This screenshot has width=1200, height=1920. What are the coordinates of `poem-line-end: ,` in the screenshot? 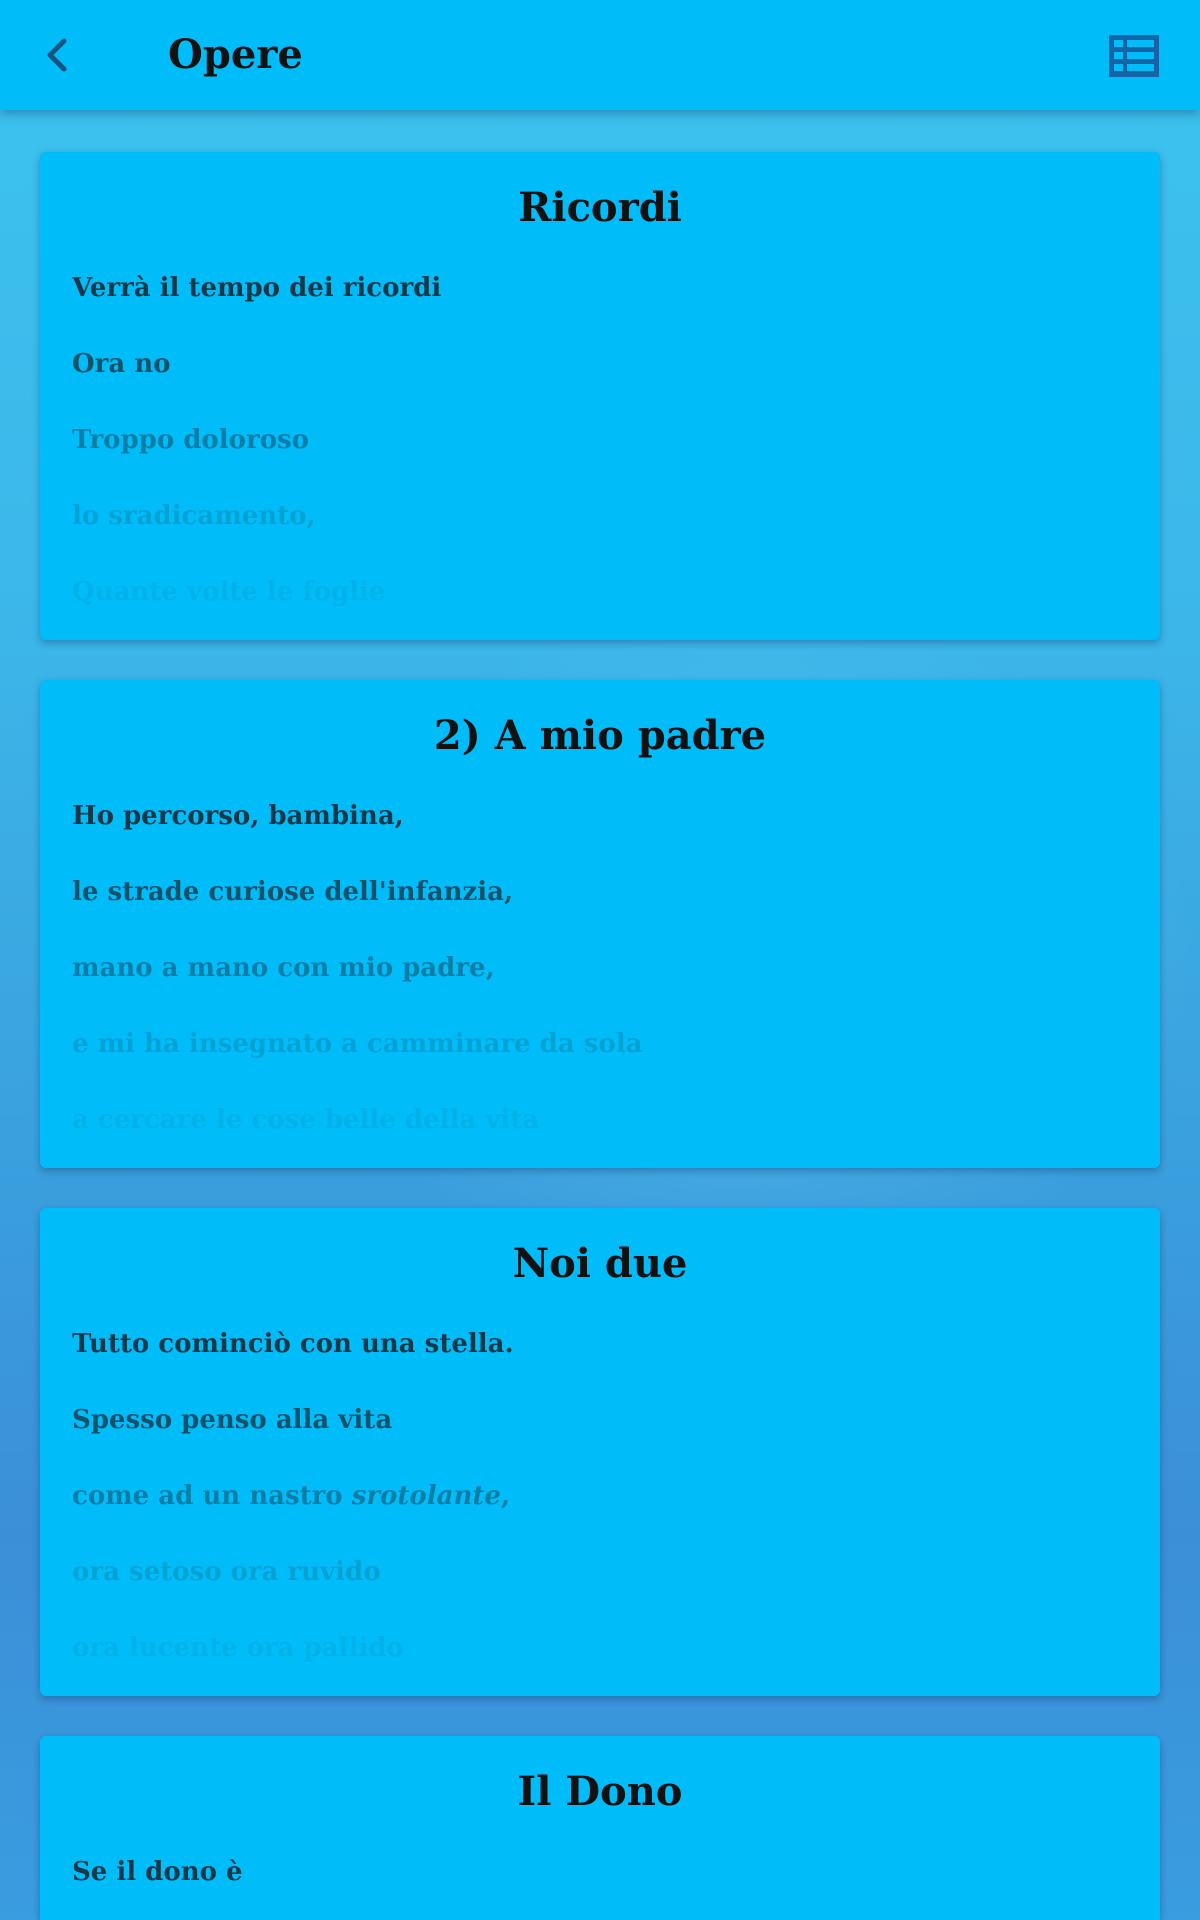 It's located at (505, 1496).